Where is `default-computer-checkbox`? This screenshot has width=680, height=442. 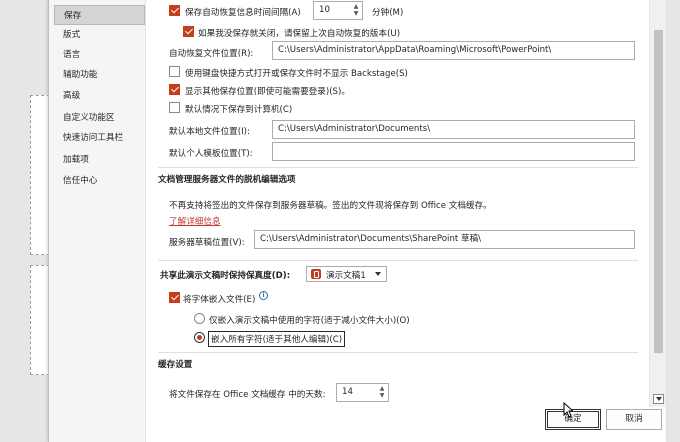
default-computer-checkbox is located at coordinates (174, 107).